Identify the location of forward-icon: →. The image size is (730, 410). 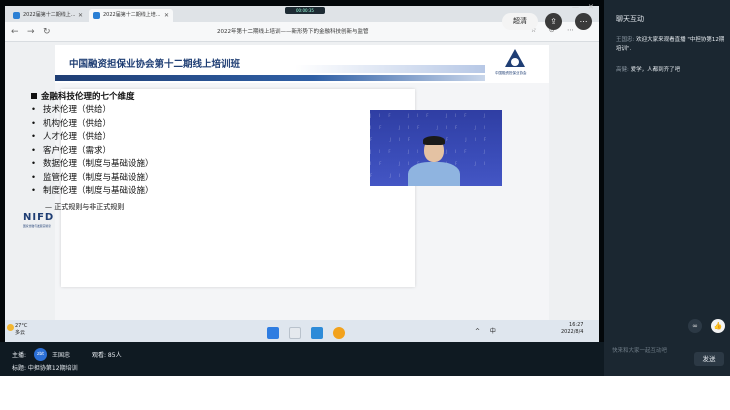
(31, 32).